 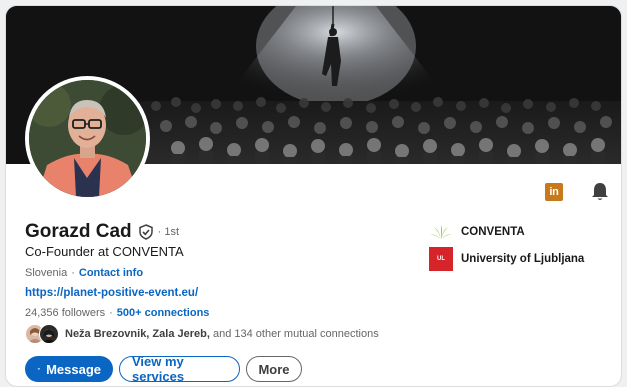 What do you see at coordinates (38, 369) in the screenshot?
I see `send-icon` at bounding box center [38, 369].